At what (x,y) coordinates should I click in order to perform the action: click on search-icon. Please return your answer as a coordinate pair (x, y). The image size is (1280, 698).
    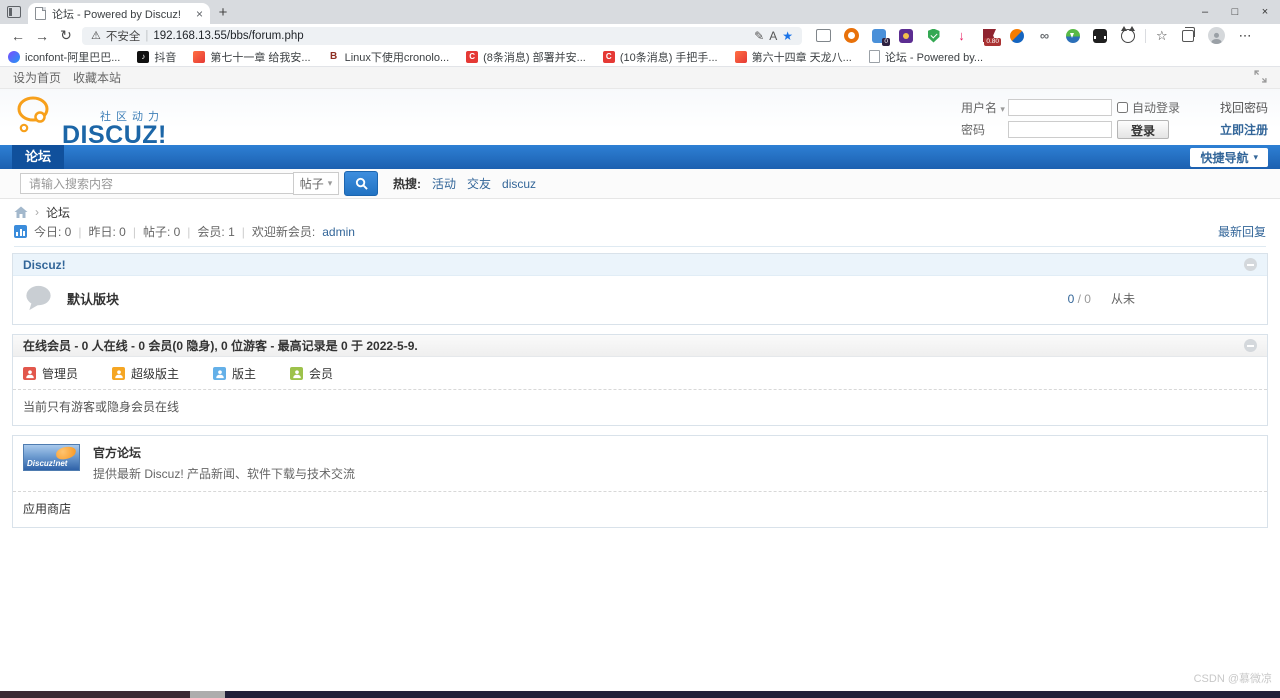
    Looking at the image, I should click on (361, 183).